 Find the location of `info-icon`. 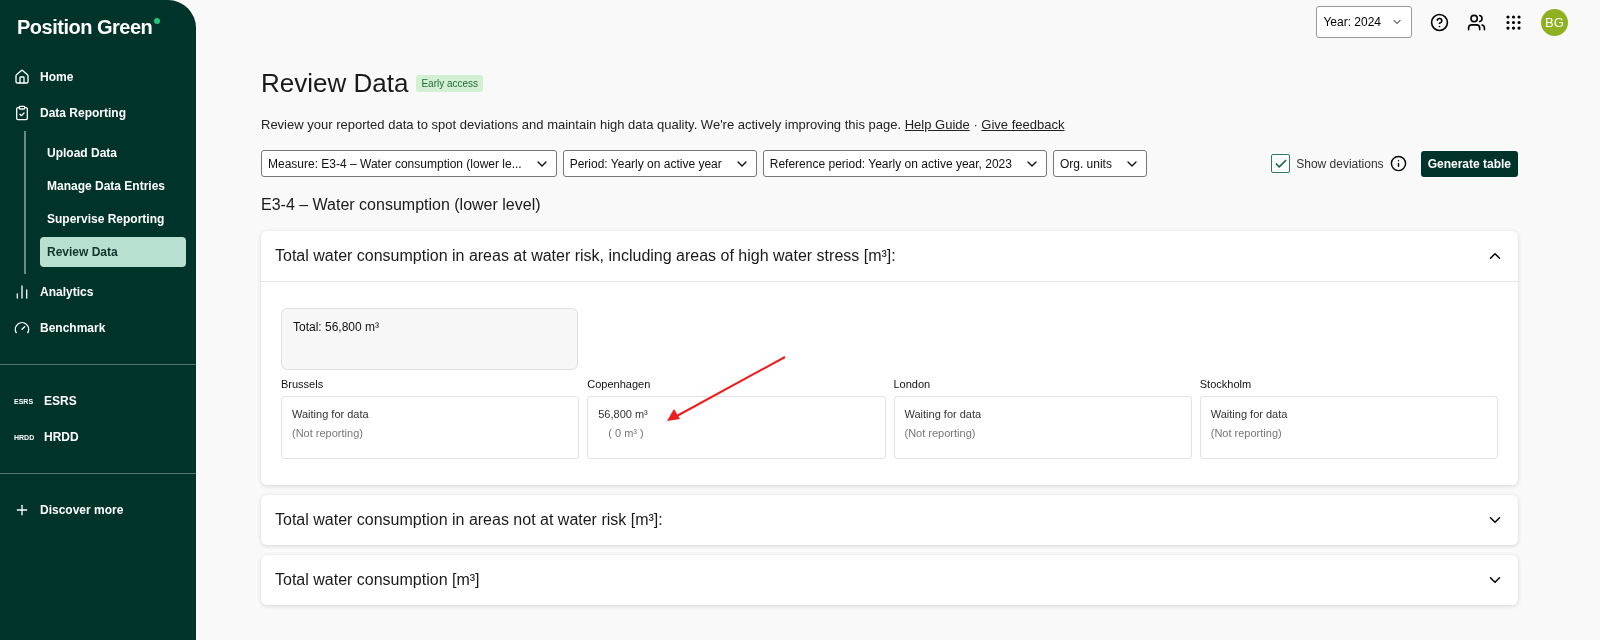

info-icon is located at coordinates (1398, 163).